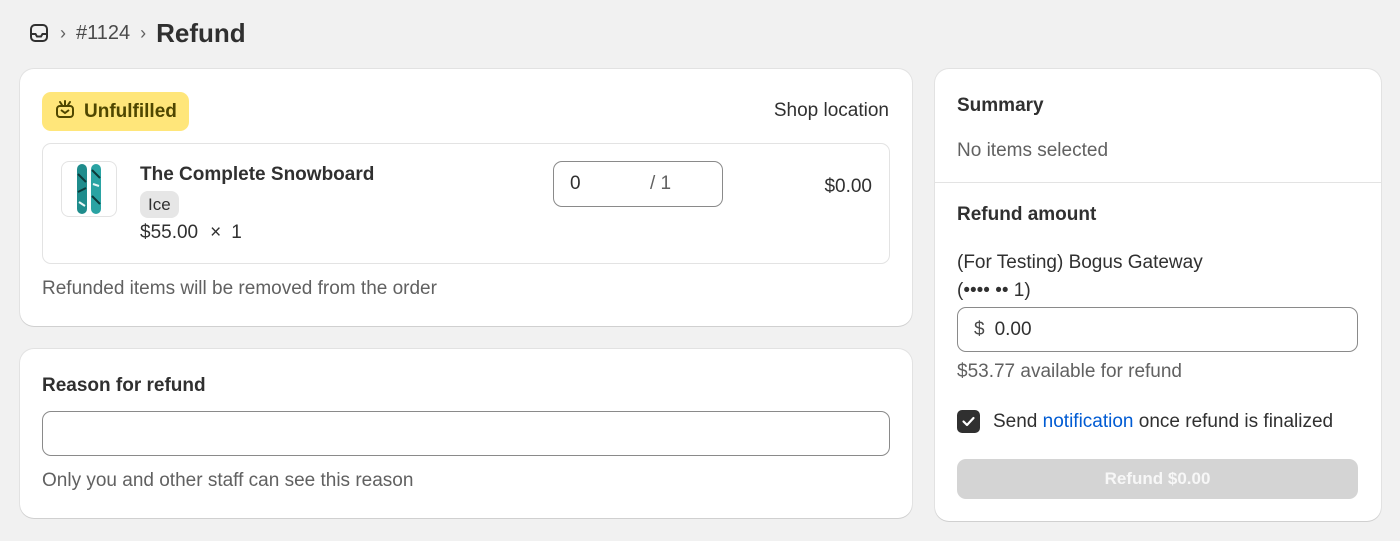 This screenshot has height=541, width=1400. I want to click on reason-input, so click(466, 433).